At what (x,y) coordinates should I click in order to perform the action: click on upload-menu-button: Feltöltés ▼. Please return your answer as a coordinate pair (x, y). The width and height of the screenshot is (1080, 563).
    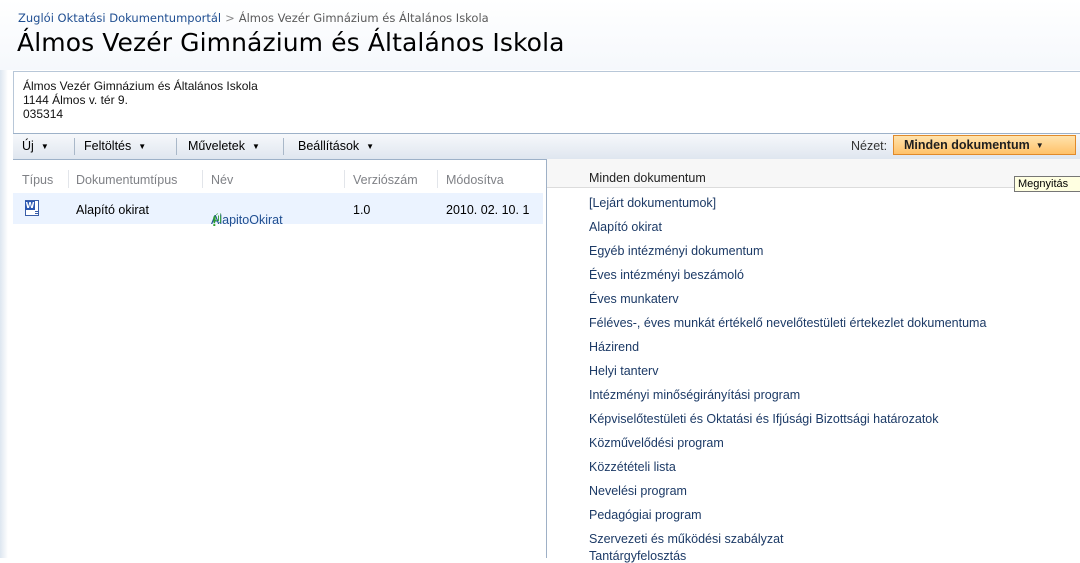
    Looking at the image, I should click on (115, 147).